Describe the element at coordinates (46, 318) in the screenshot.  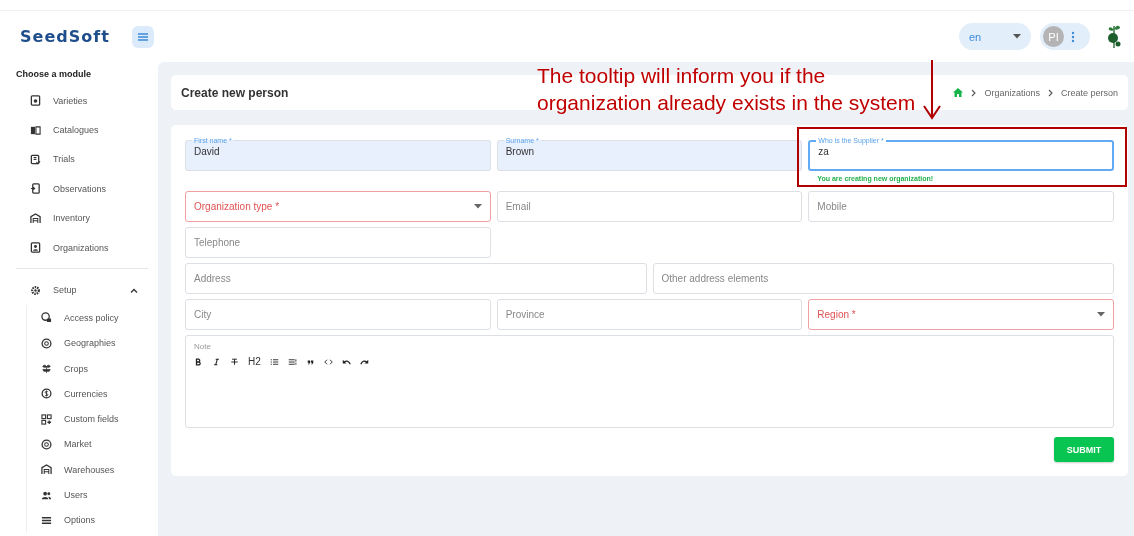
I see `globe-lock-icon` at that location.